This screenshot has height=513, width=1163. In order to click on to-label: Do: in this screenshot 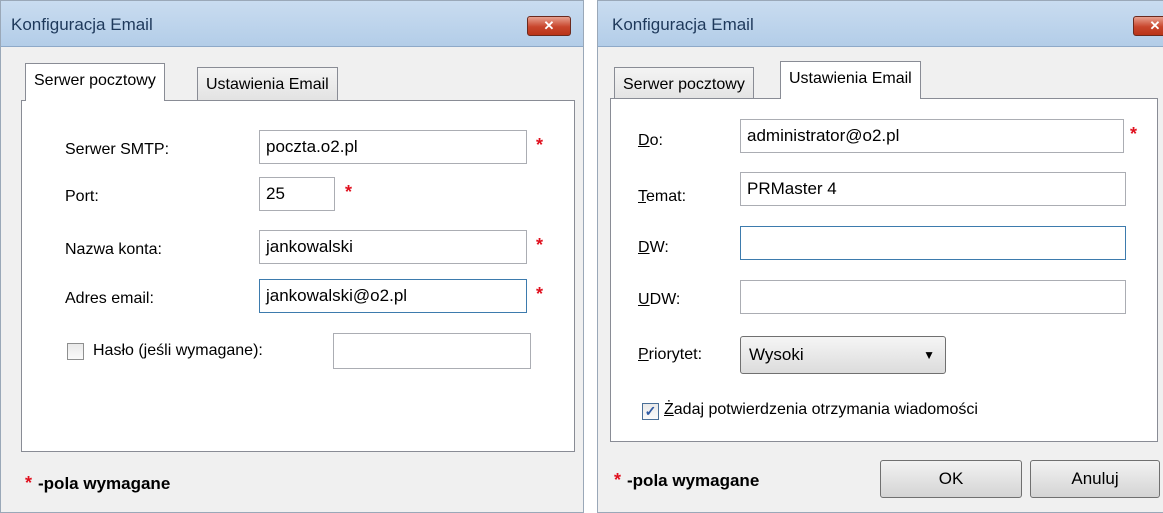, I will do `click(650, 140)`.